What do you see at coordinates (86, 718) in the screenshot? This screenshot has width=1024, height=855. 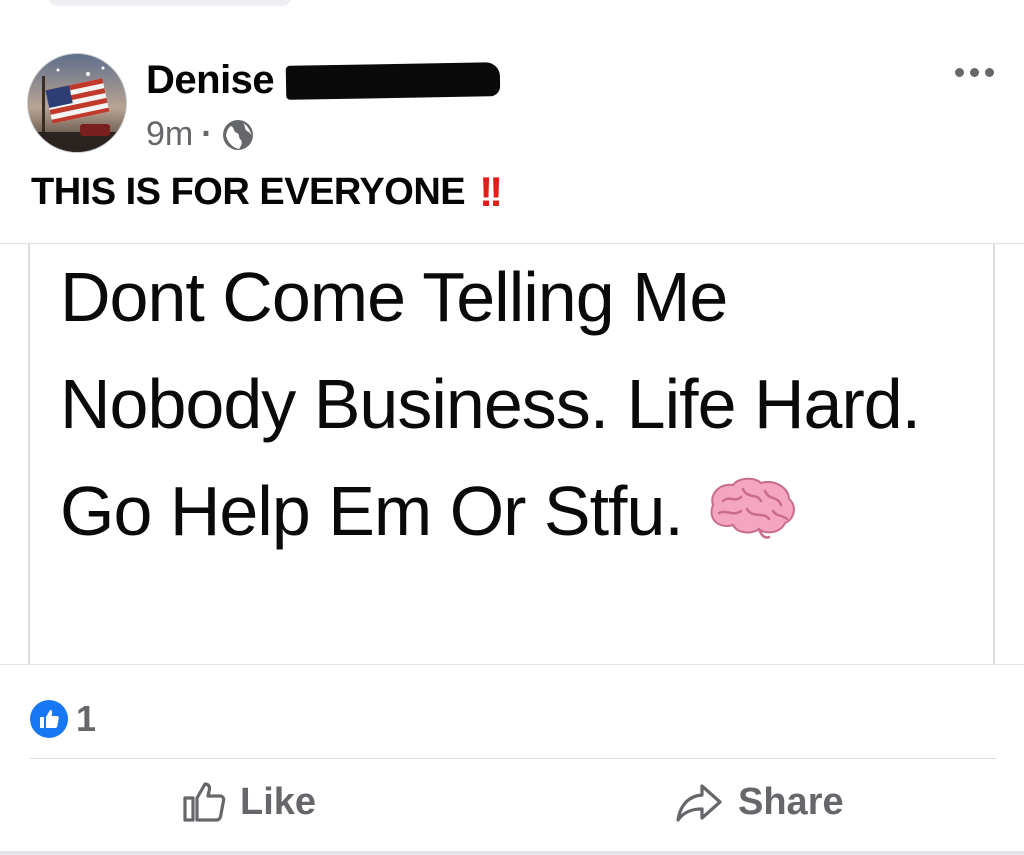 I see `reaction-count: 1` at bounding box center [86, 718].